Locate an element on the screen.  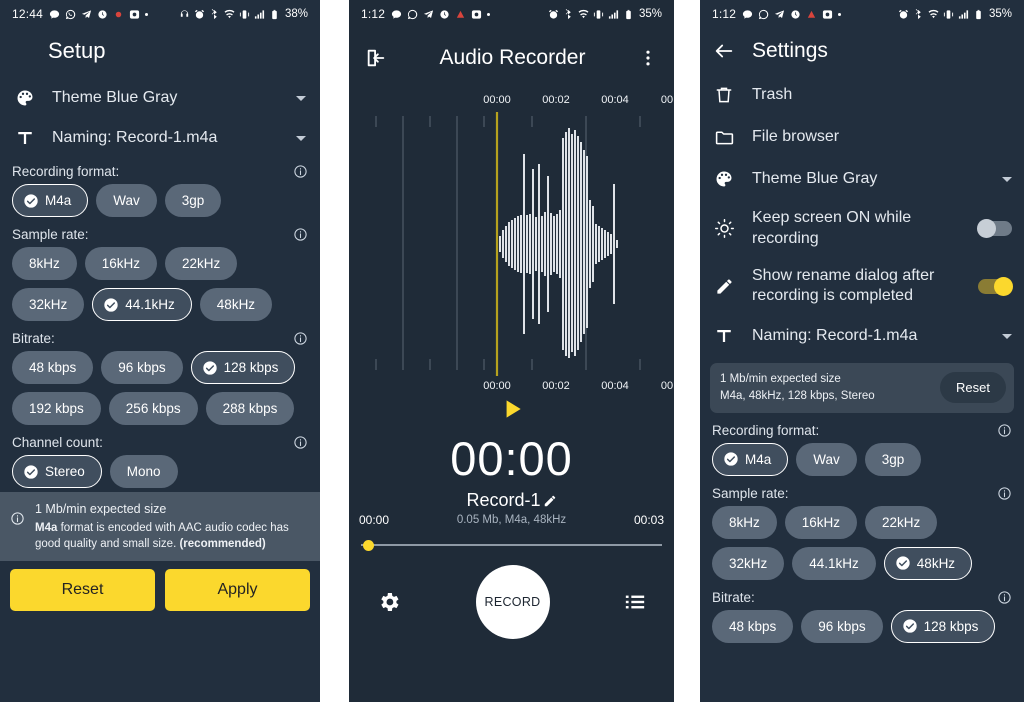
chip-label: 3gp is located at coordinates (893, 459).